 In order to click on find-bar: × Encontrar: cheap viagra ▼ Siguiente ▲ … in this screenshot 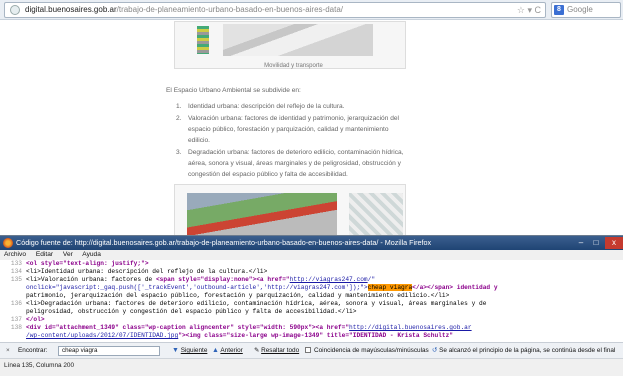, I will do `click(311, 350)`.